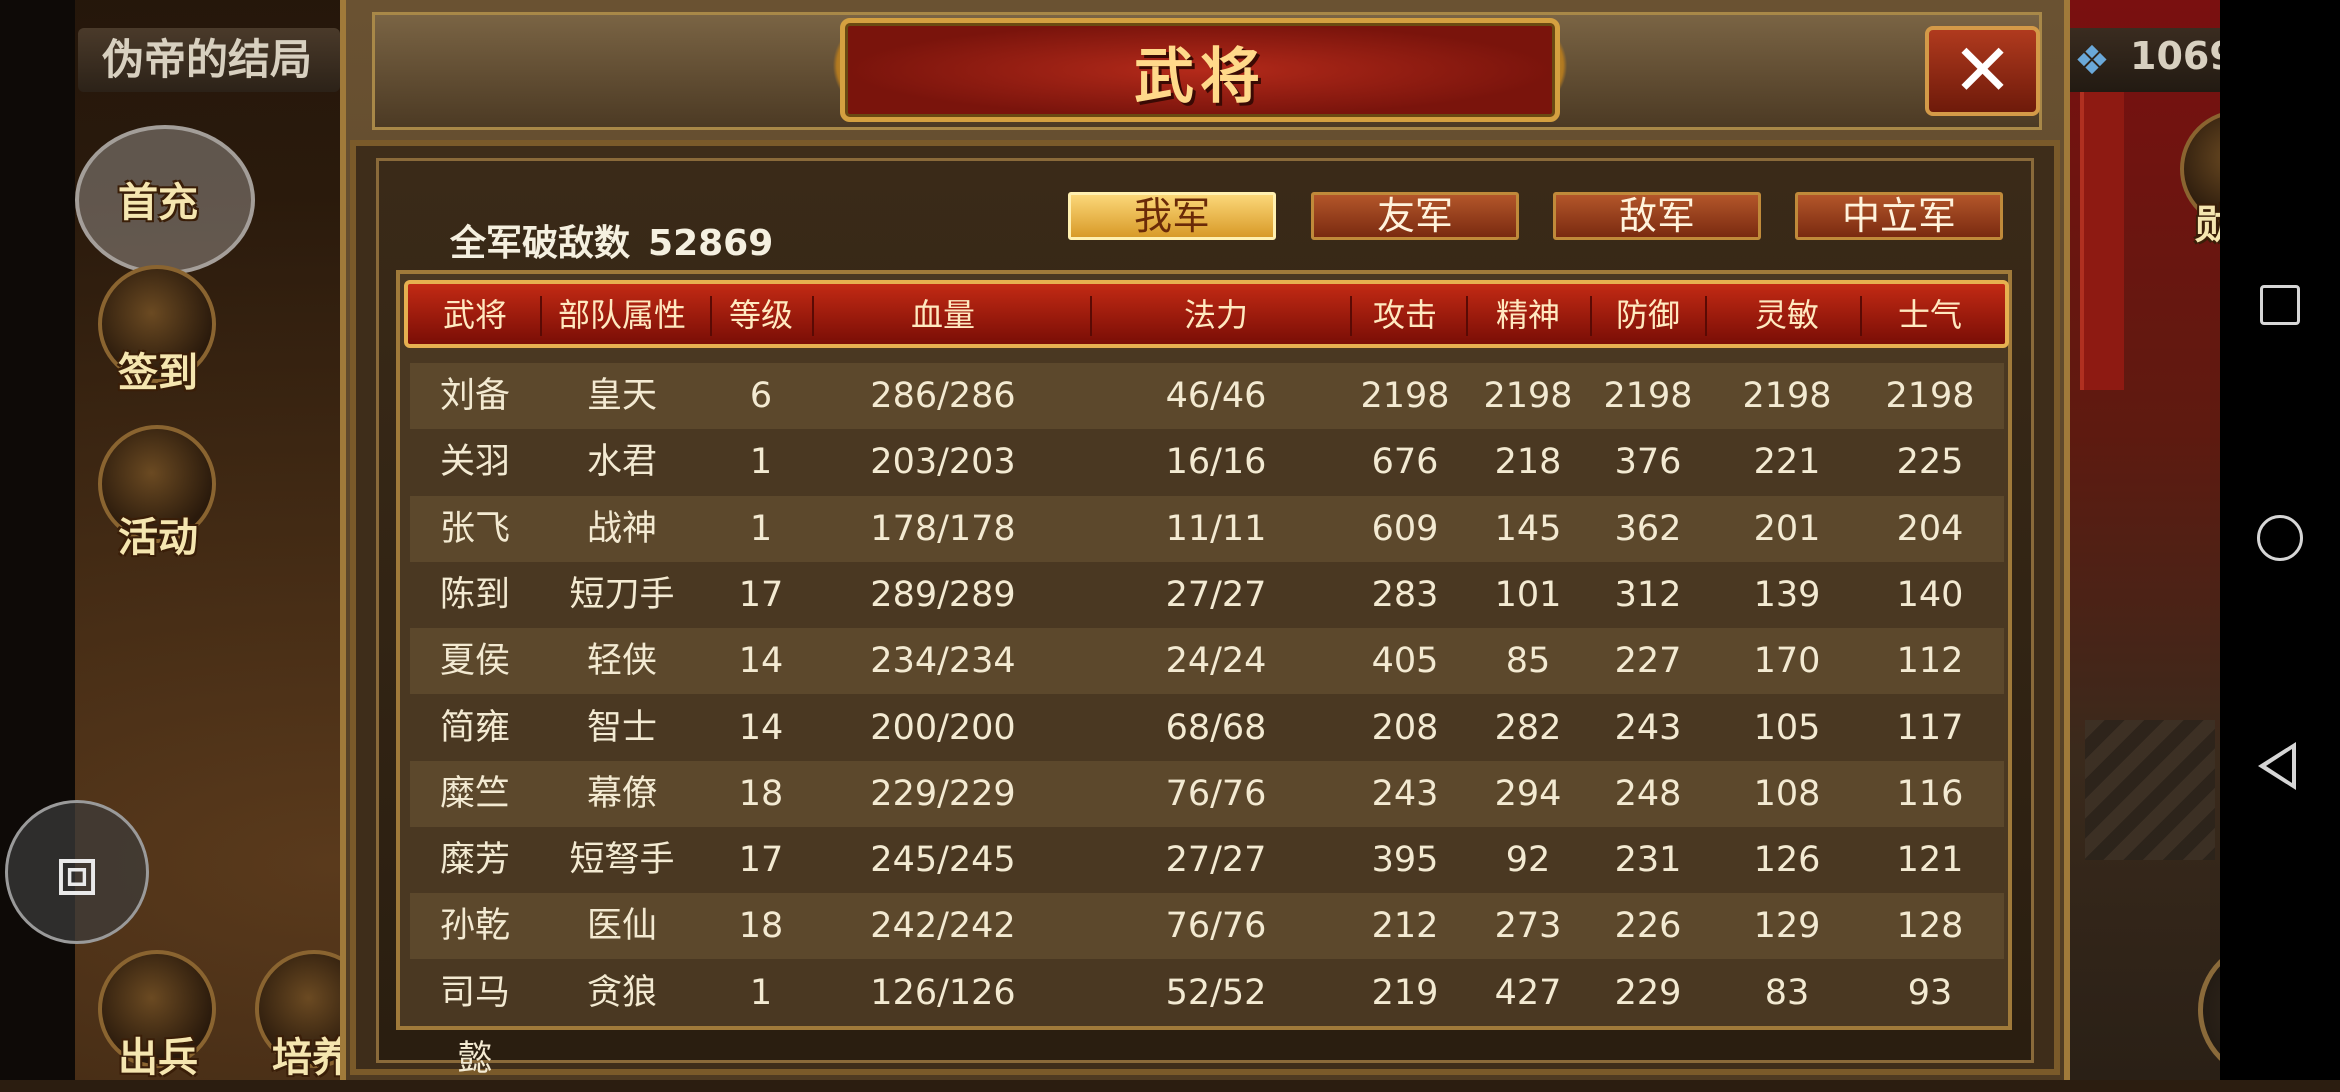  I want to click on tab-neutral-army: 中立军, so click(1899, 216).